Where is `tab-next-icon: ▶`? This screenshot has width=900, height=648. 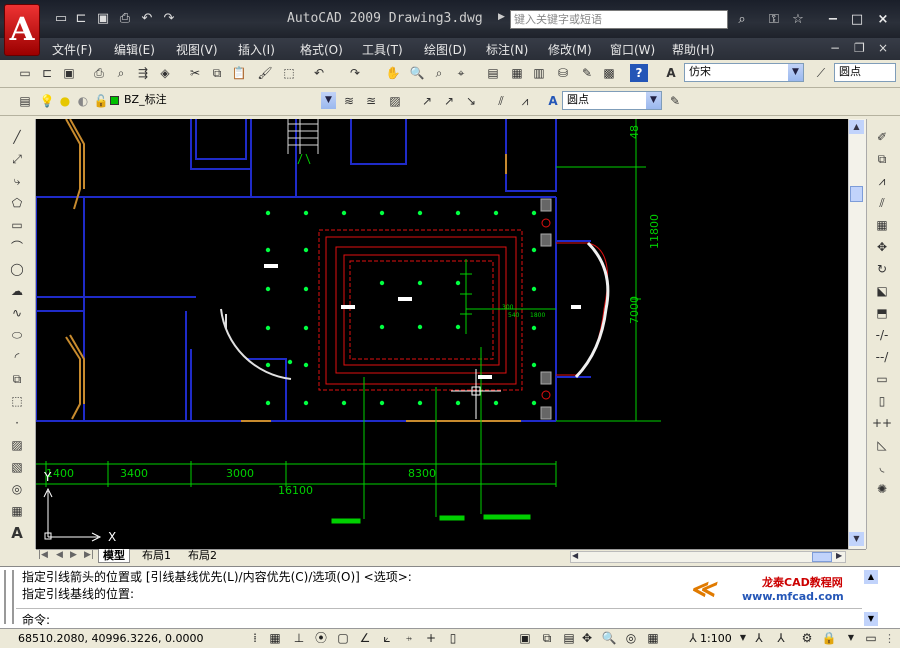 tab-next-icon: ▶ is located at coordinates (73, 555).